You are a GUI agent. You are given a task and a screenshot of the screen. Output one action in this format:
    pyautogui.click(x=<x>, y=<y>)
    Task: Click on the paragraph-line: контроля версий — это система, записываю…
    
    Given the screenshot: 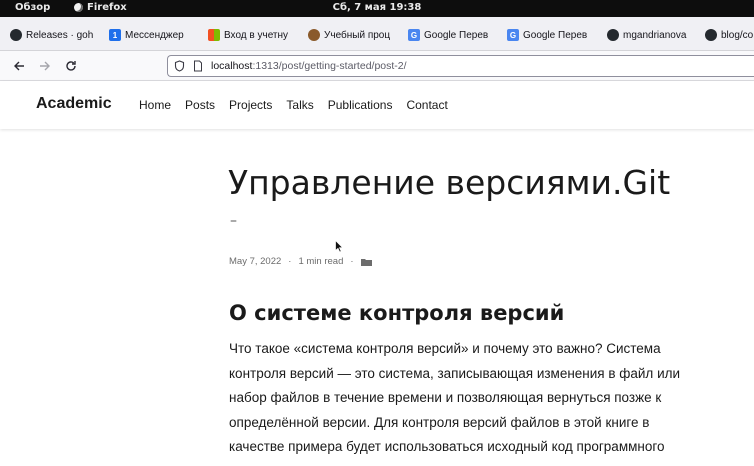 What is the action you would take?
    pyautogui.click(x=455, y=373)
    